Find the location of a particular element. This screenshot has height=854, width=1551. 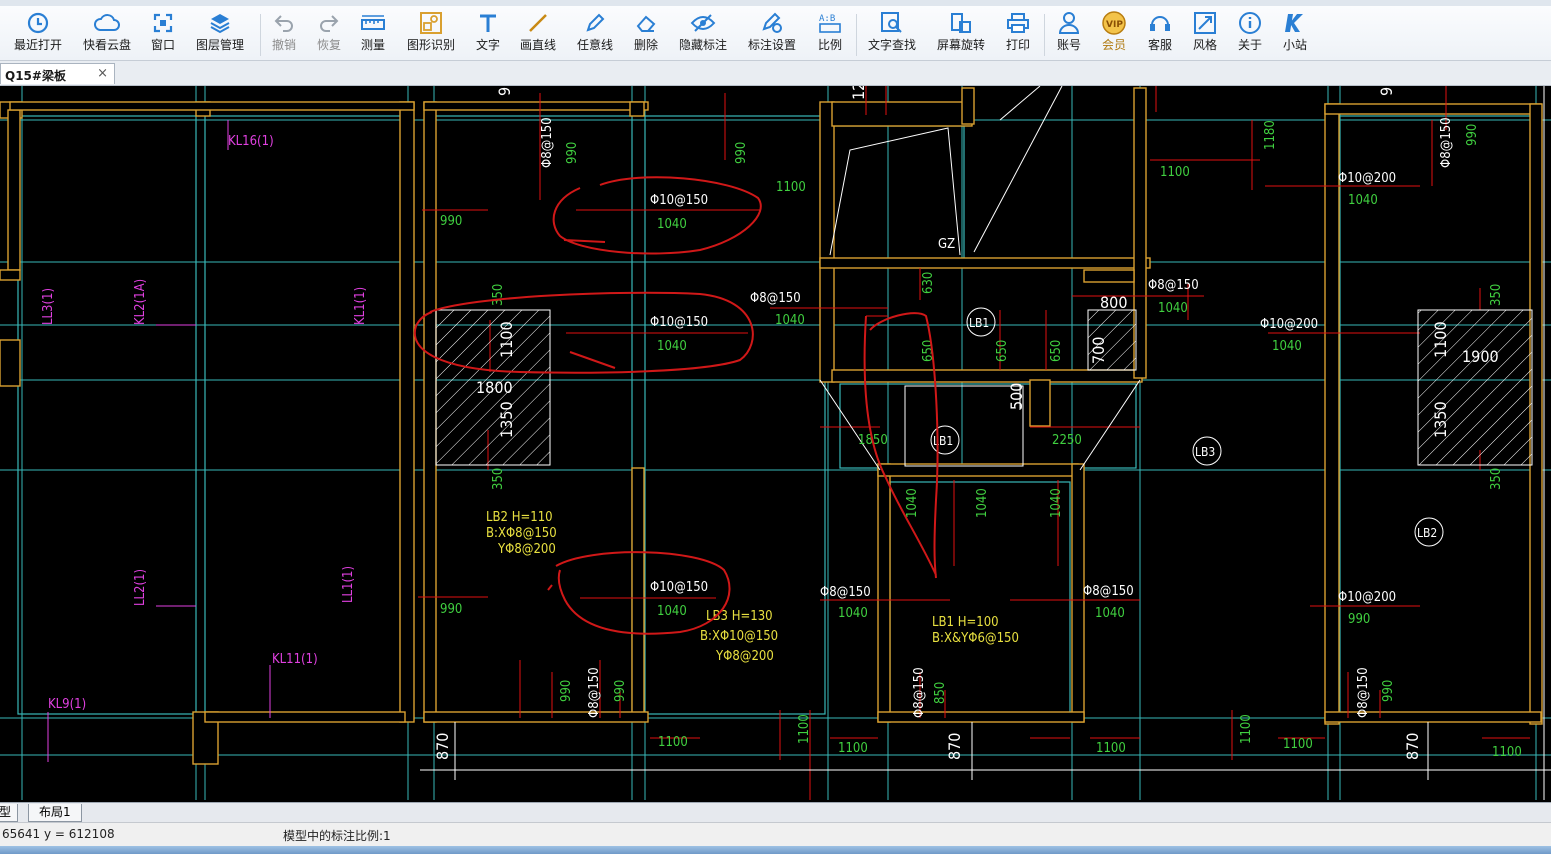

style-icon is located at coordinates (1205, 23).